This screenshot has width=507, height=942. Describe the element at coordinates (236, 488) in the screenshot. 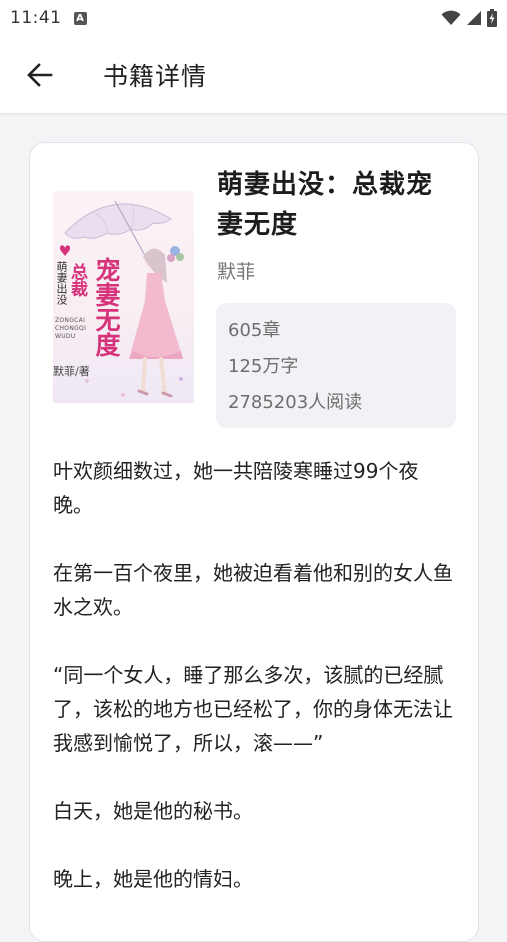

I see `description-paragraph: 叶欢颜细数过，她一共陪陵寒睡过99个夜晚。` at that location.